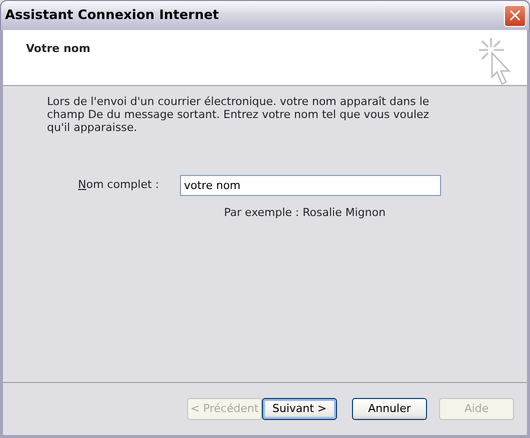 The height and width of the screenshot is (438, 530). Describe the element at coordinates (112, 15) in the screenshot. I see `window-title: Assistant Connexion Internet` at that location.